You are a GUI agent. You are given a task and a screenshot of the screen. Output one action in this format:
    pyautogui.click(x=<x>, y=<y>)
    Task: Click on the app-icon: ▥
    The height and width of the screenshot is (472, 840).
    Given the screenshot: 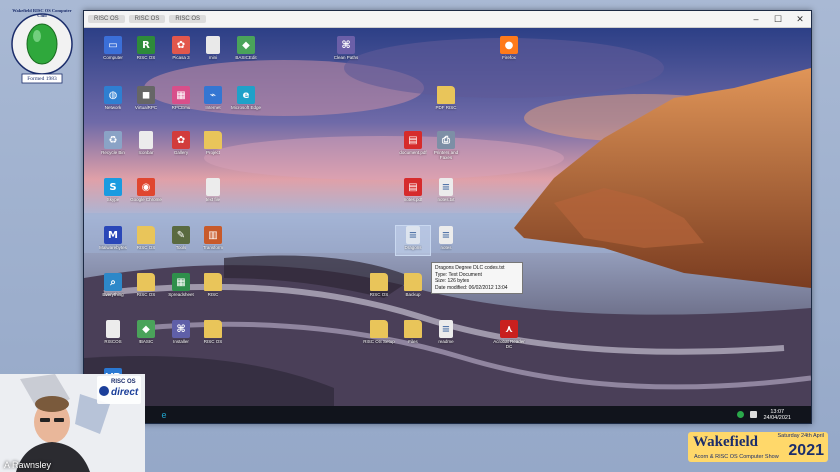 What is the action you would take?
    pyautogui.click(x=213, y=235)
    